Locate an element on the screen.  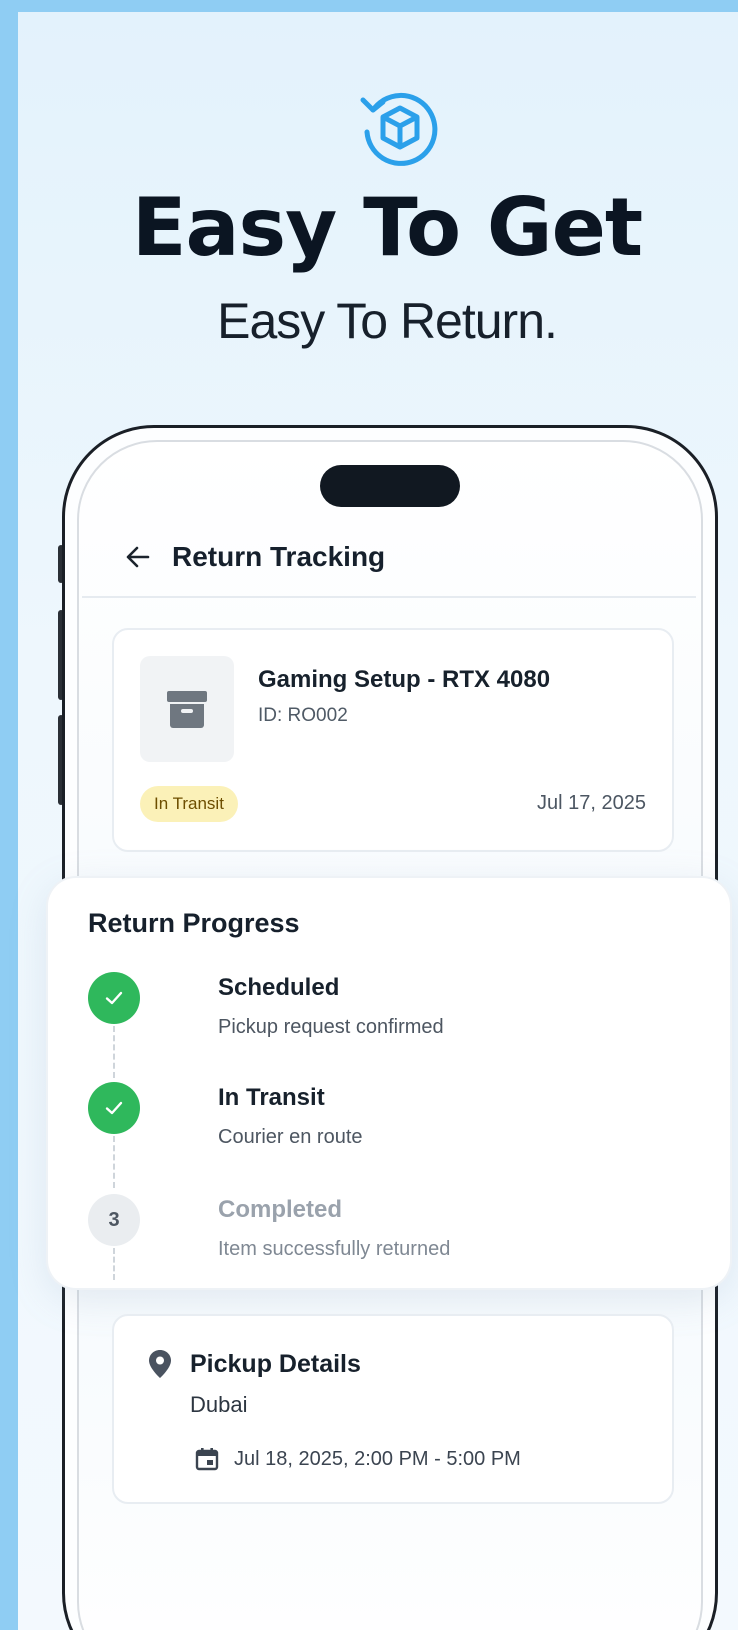
pickup-title: Pickup Details is located at coordinates (275, 1364).